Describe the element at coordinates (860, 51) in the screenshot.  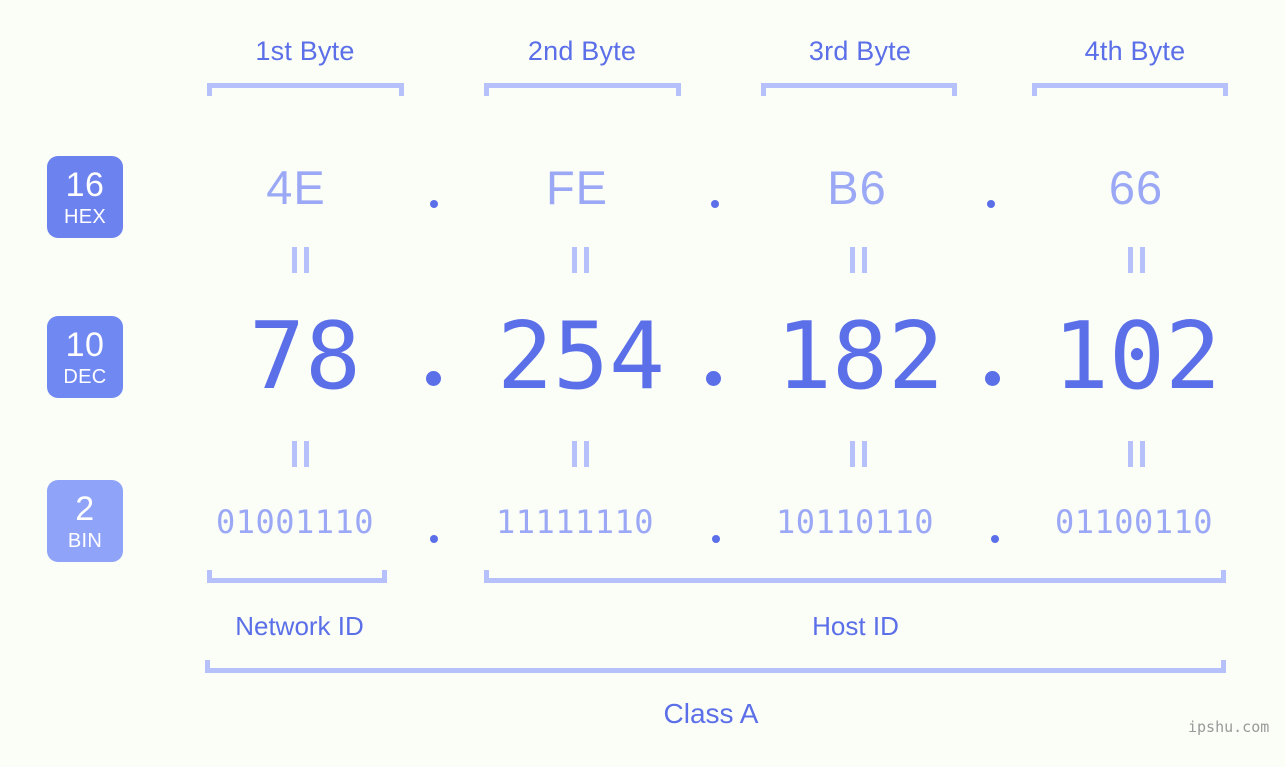
I see `byte-header-3: 3rd Byte` at that location.